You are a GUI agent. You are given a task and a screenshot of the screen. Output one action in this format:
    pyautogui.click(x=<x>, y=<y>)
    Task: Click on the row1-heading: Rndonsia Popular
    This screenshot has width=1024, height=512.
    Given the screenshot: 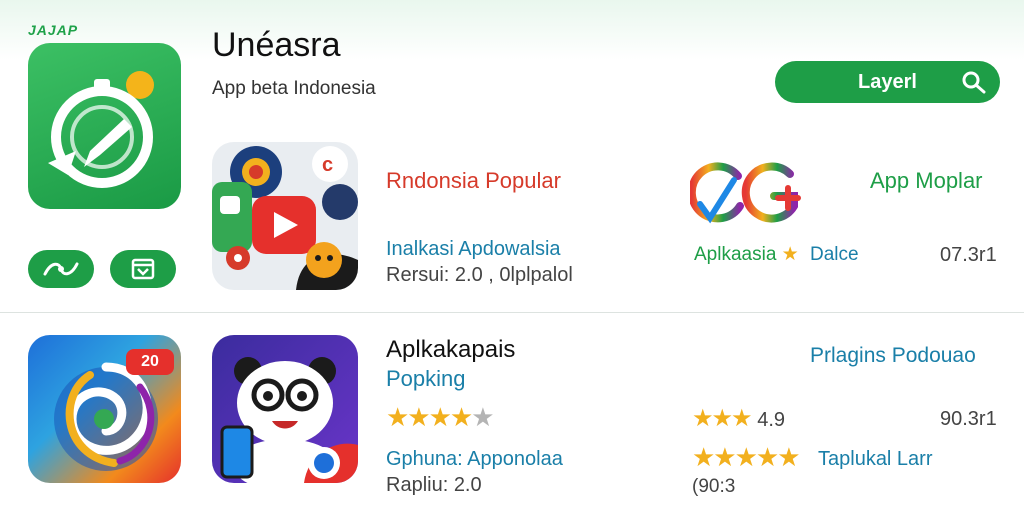 What is the action you would take?
    pyautogui.click(x=473, y=181)
    